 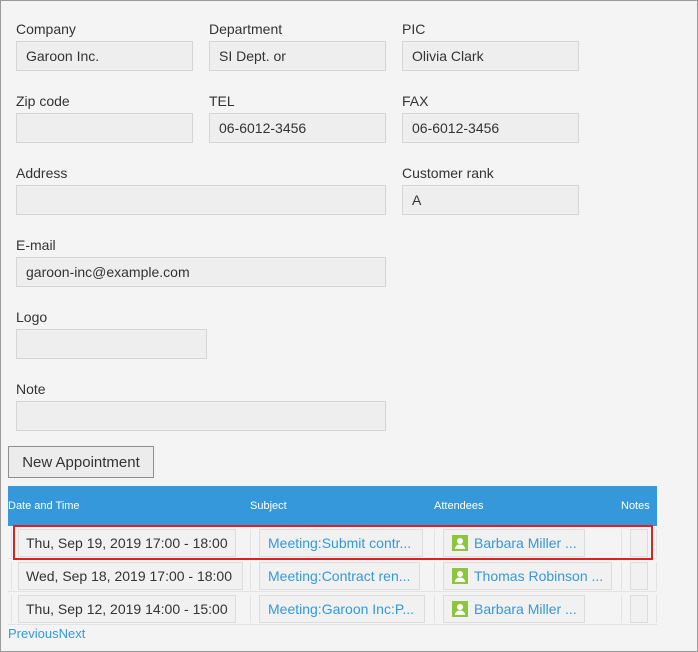 I want to click on logo-label: Logo, so click(x=32, y=317).